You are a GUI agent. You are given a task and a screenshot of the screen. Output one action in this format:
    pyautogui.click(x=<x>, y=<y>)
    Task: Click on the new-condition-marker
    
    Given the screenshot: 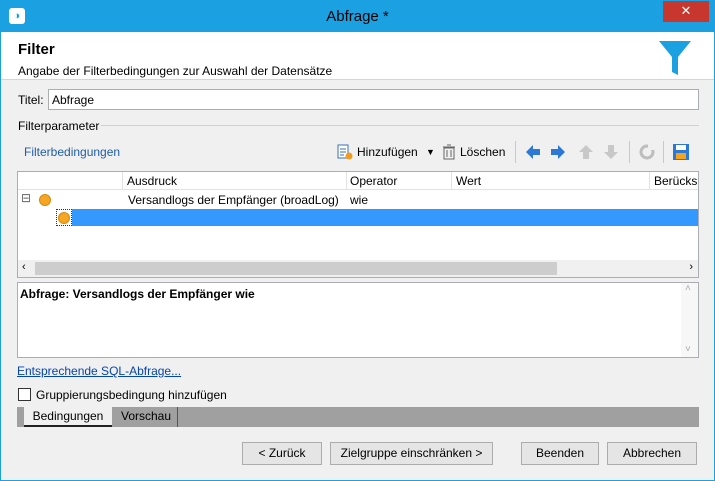 What is the action you would take?
    pyautogui.click(x=64, y=217)
    